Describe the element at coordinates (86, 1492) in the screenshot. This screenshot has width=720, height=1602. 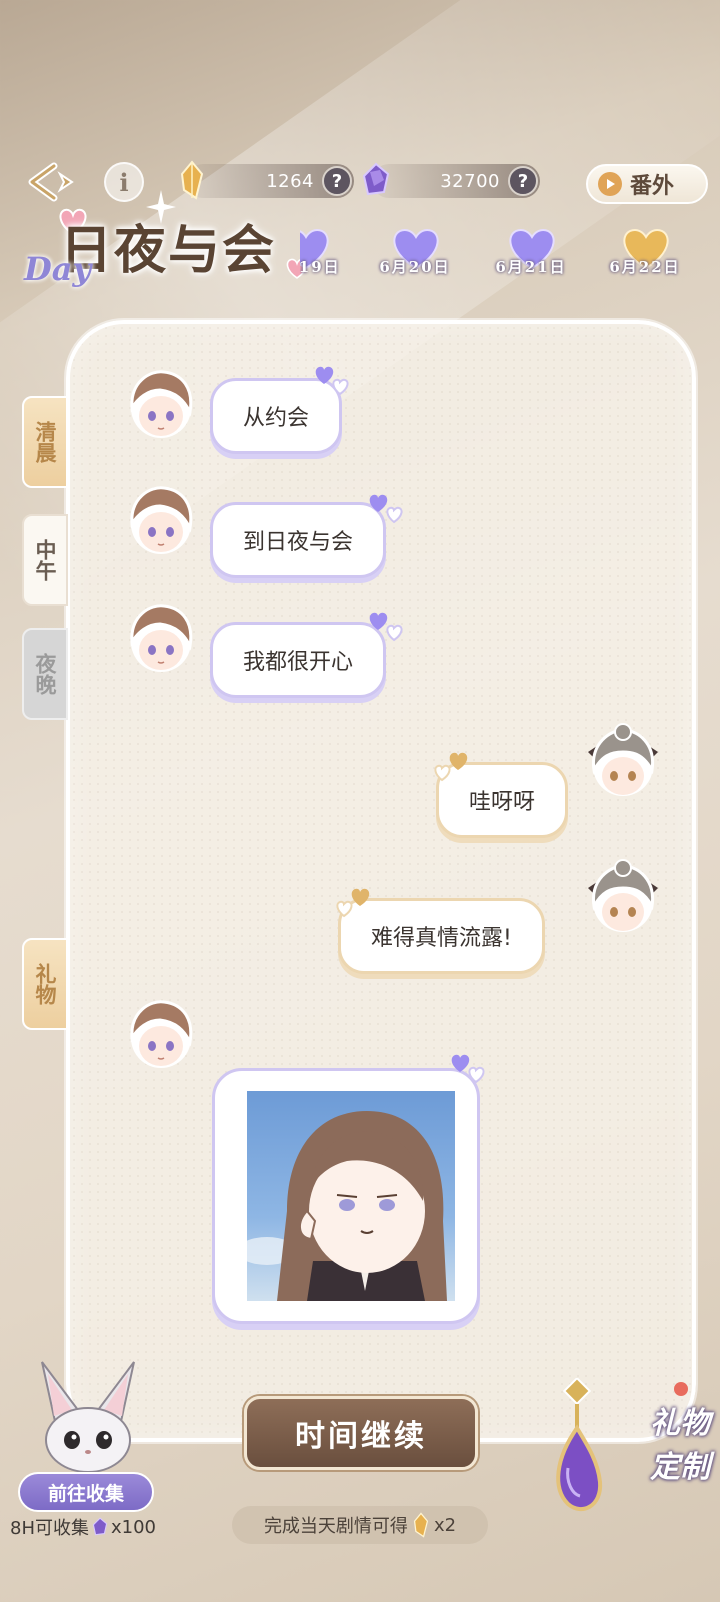
I see `go-collect-button: 前往收集` at that location.